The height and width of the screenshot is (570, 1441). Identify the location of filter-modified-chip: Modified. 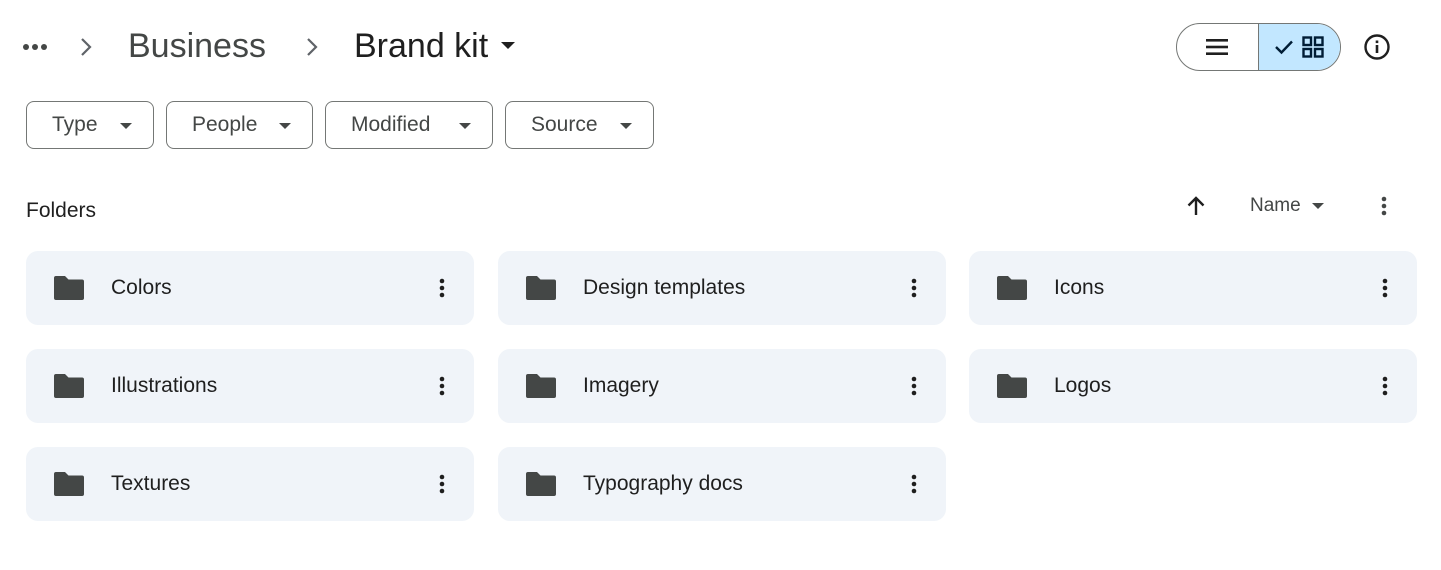
(409, 125).